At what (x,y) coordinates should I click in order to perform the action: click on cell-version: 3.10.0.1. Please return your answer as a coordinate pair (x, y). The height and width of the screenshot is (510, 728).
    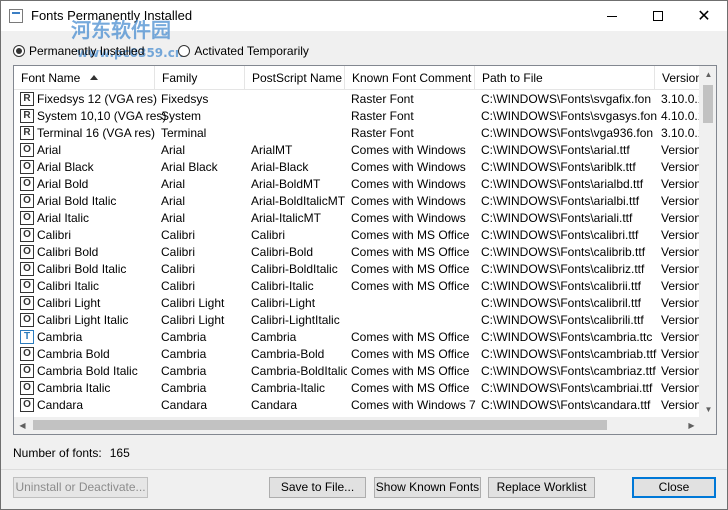
    Looking at the image, I should click on (682, 133).